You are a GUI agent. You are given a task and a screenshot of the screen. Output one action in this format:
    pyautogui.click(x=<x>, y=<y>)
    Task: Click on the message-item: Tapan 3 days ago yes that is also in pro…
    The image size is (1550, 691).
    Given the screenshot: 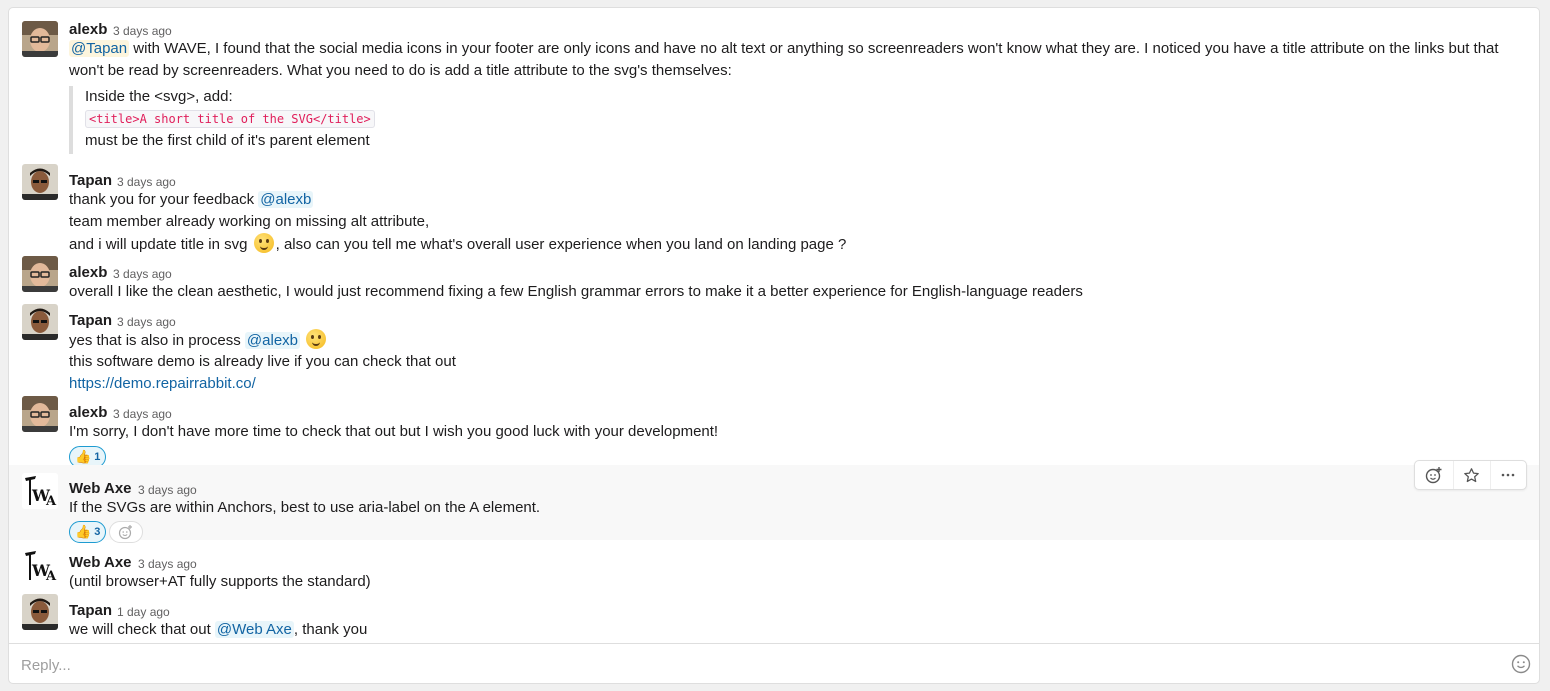 What is the action you would take?
    pyautogui.click(x=774, y=346)
    